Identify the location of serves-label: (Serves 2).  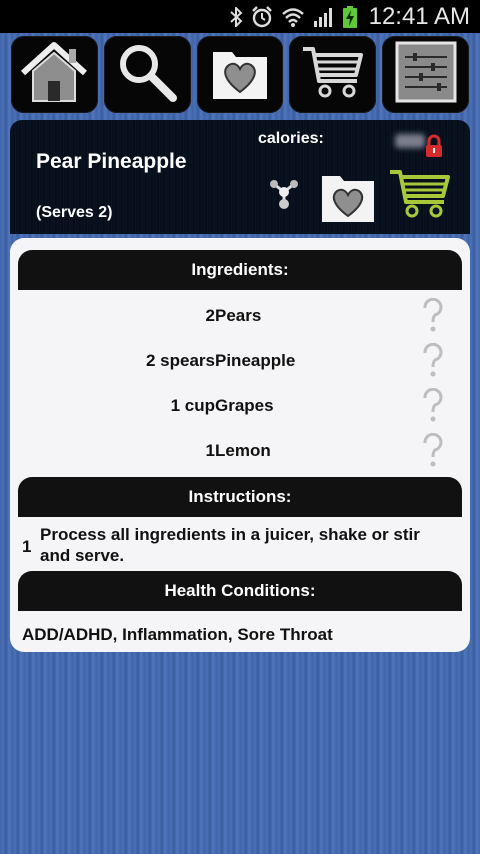
(74, 212).